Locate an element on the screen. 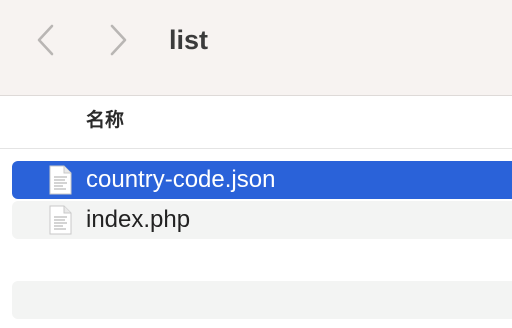 The width and height of the screenshot is (512, 328). back-button is located at coordinates (46, 40).